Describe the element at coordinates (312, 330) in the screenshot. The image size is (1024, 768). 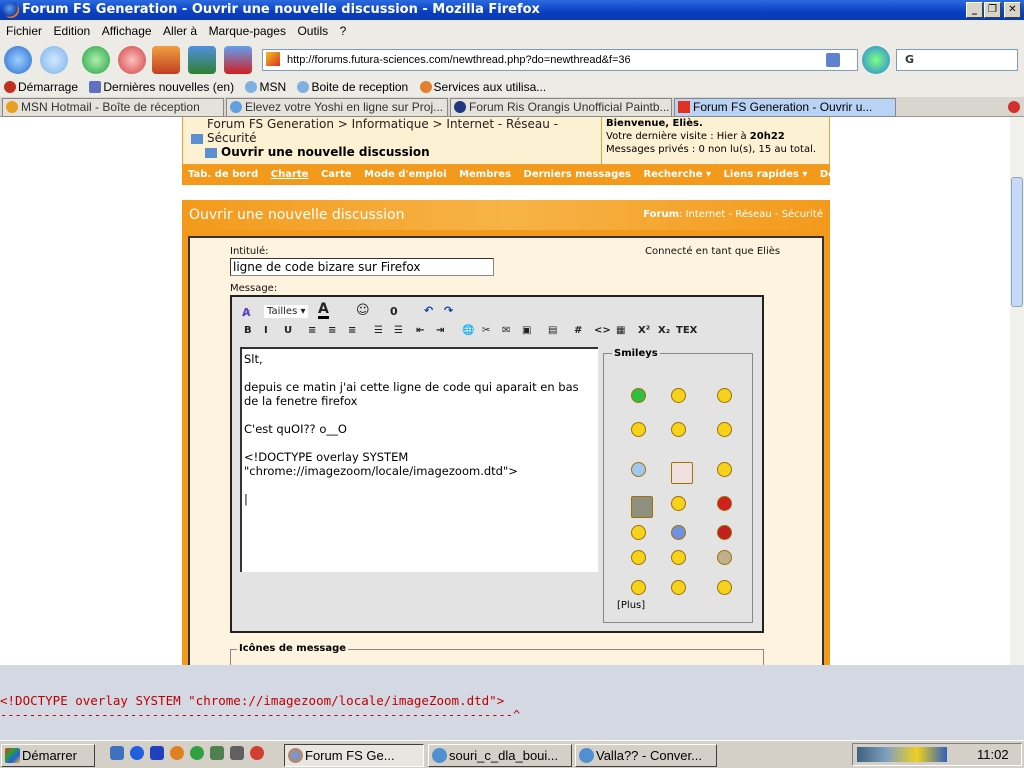
I see `align-left-icon: ≡` at that location.